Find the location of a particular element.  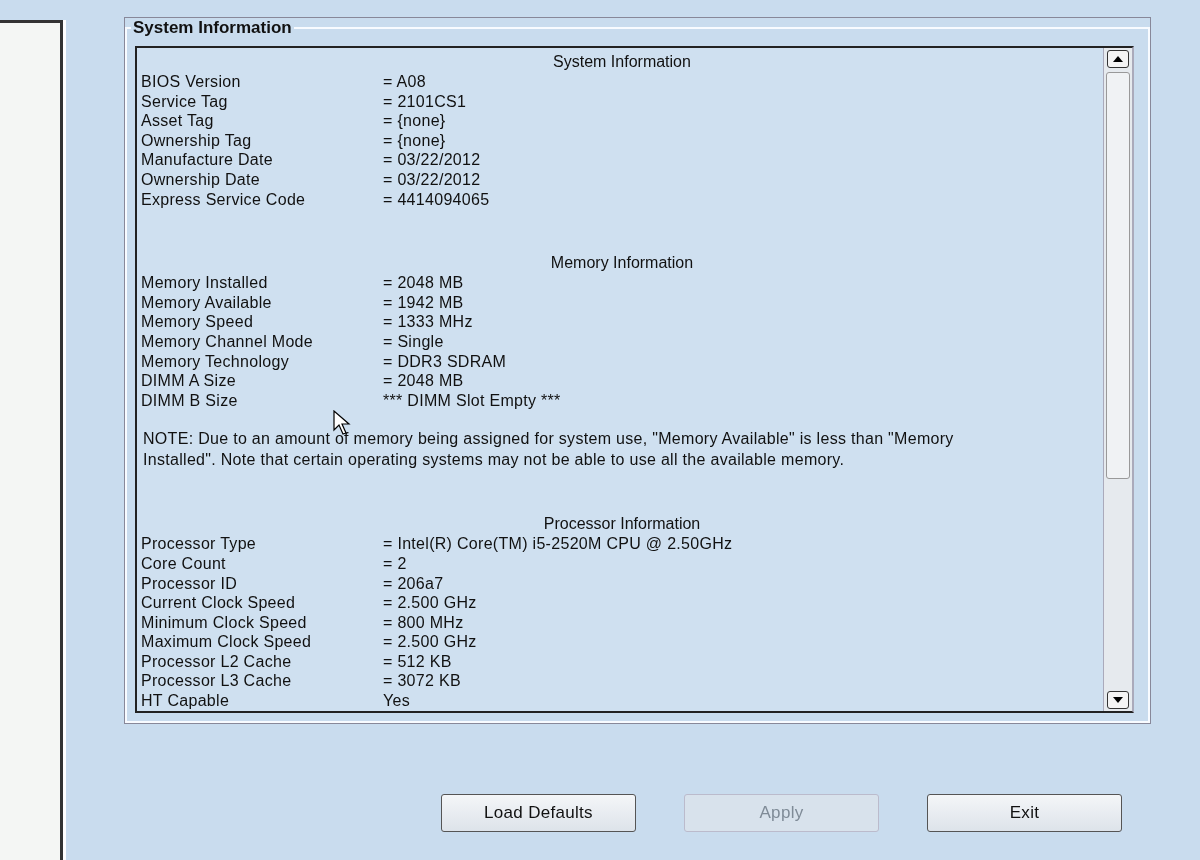

group-title: System Information is located at coordinates (212, 28).